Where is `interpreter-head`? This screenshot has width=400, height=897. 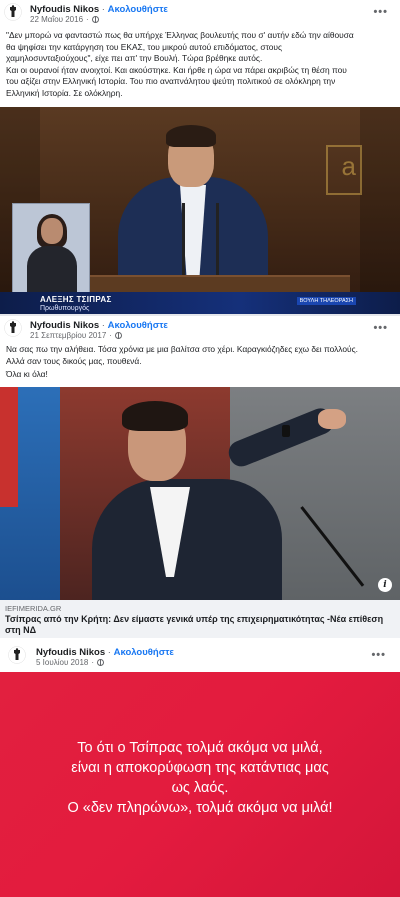
interpreter-head is located at coordinates (52, 231).